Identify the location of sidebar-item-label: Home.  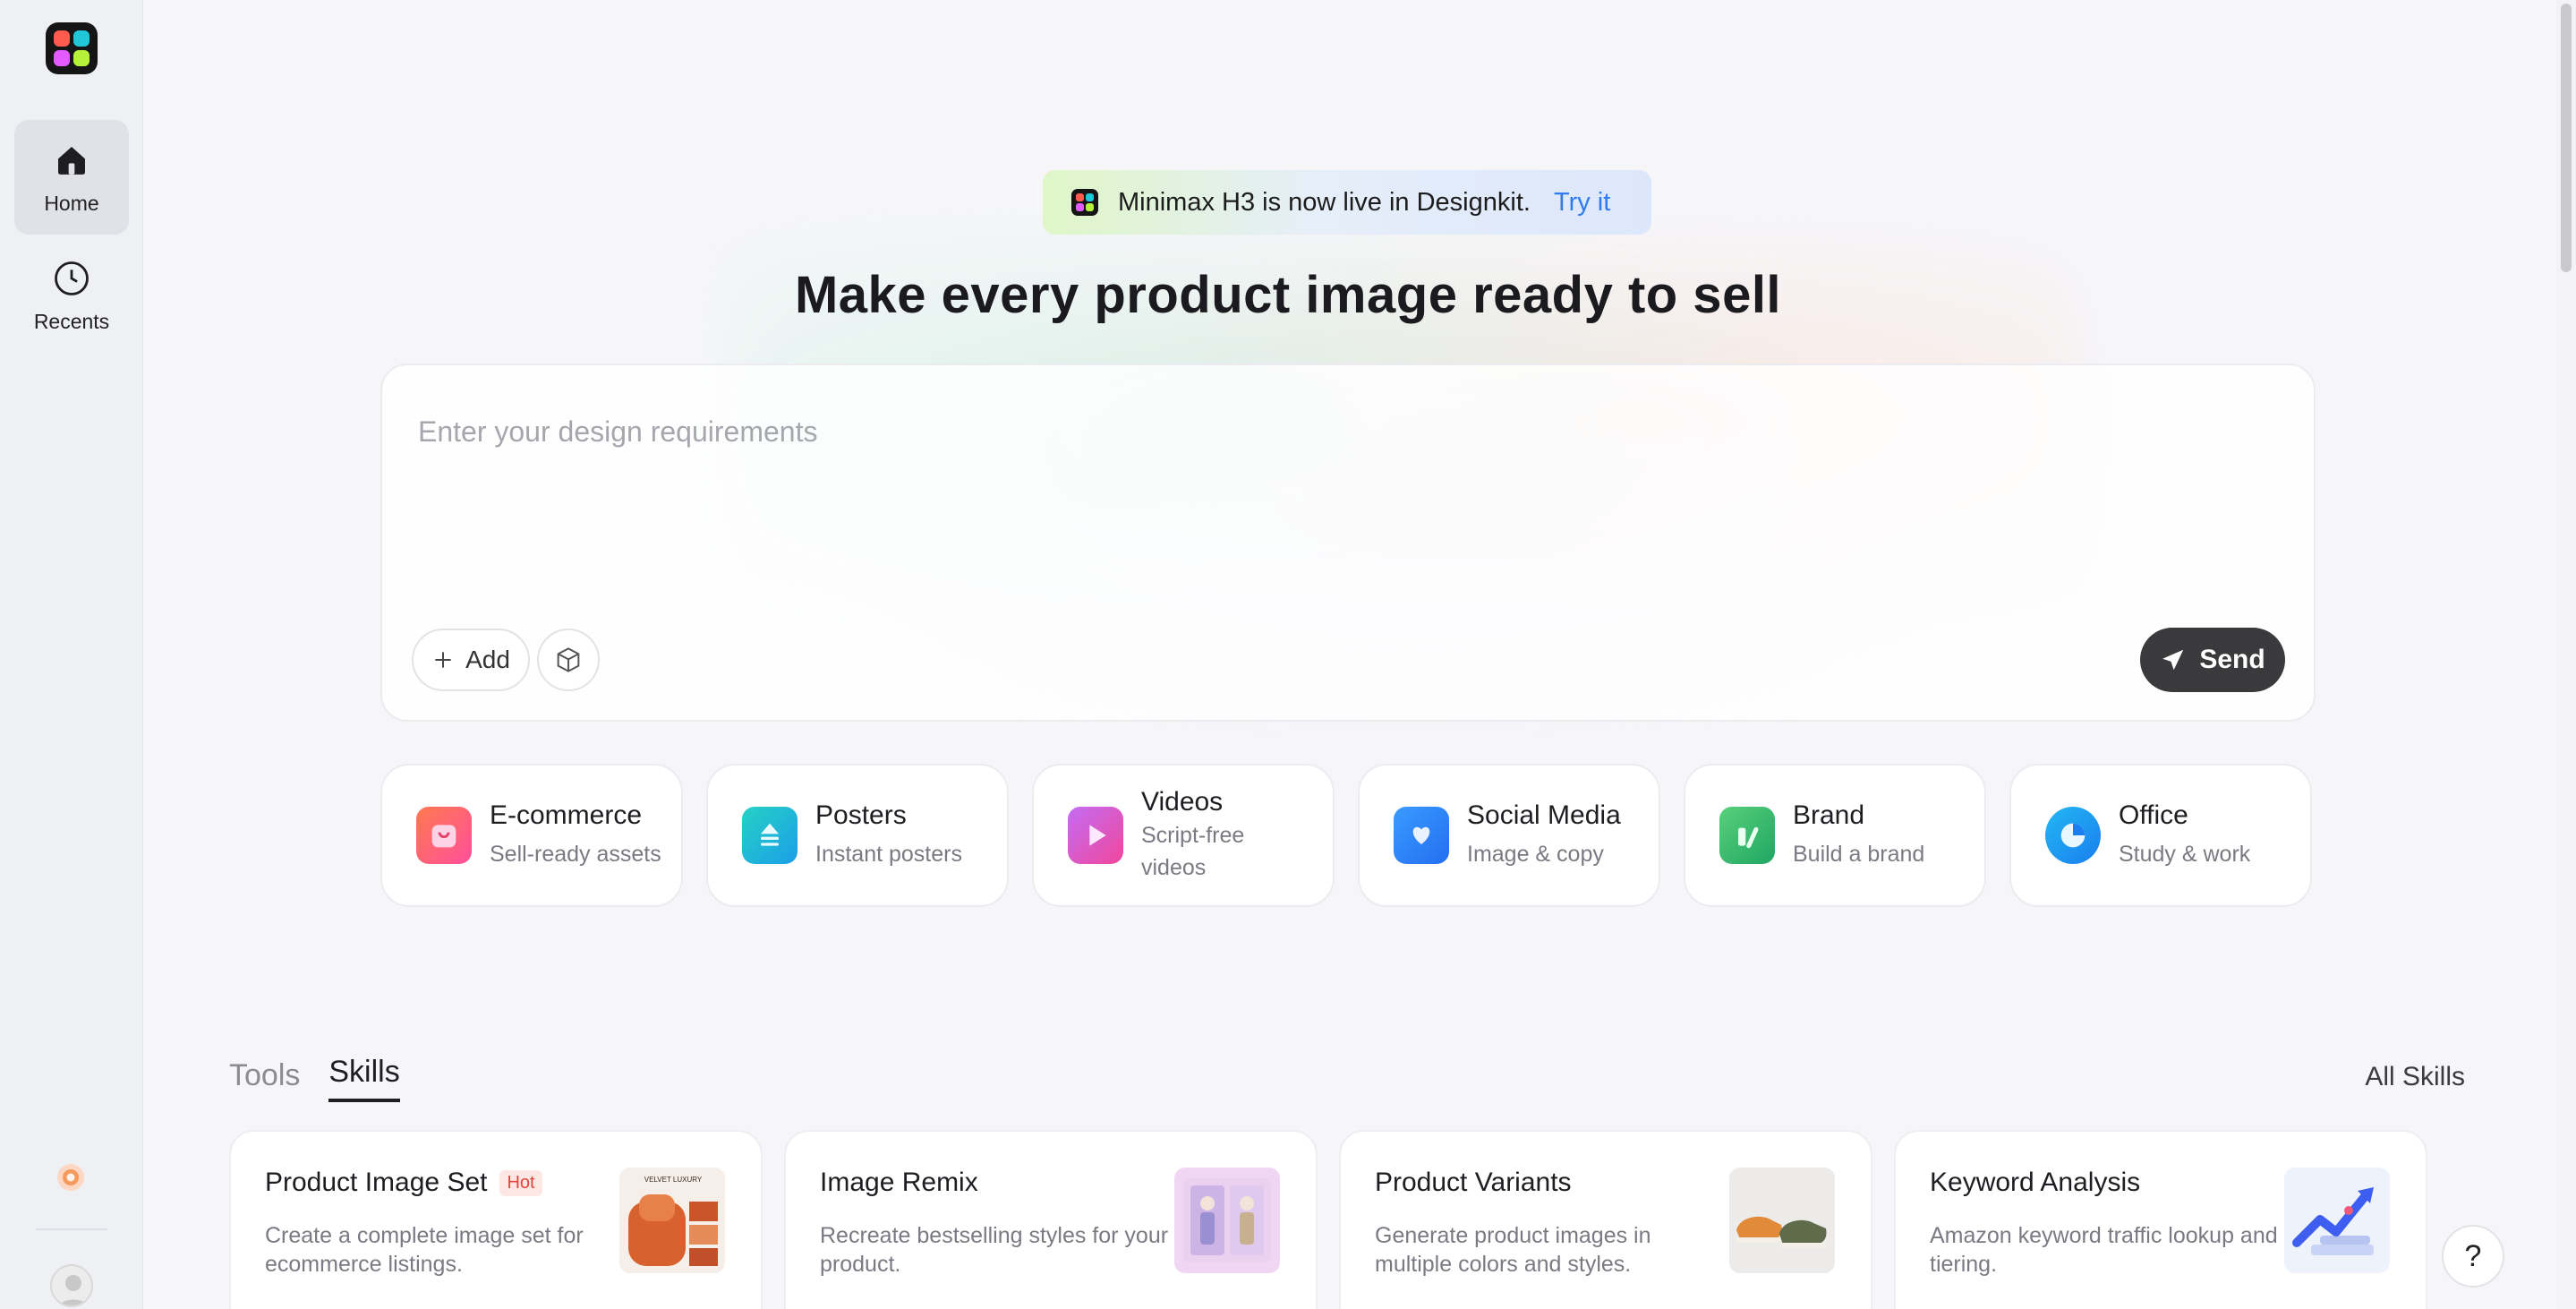
(71, 203).